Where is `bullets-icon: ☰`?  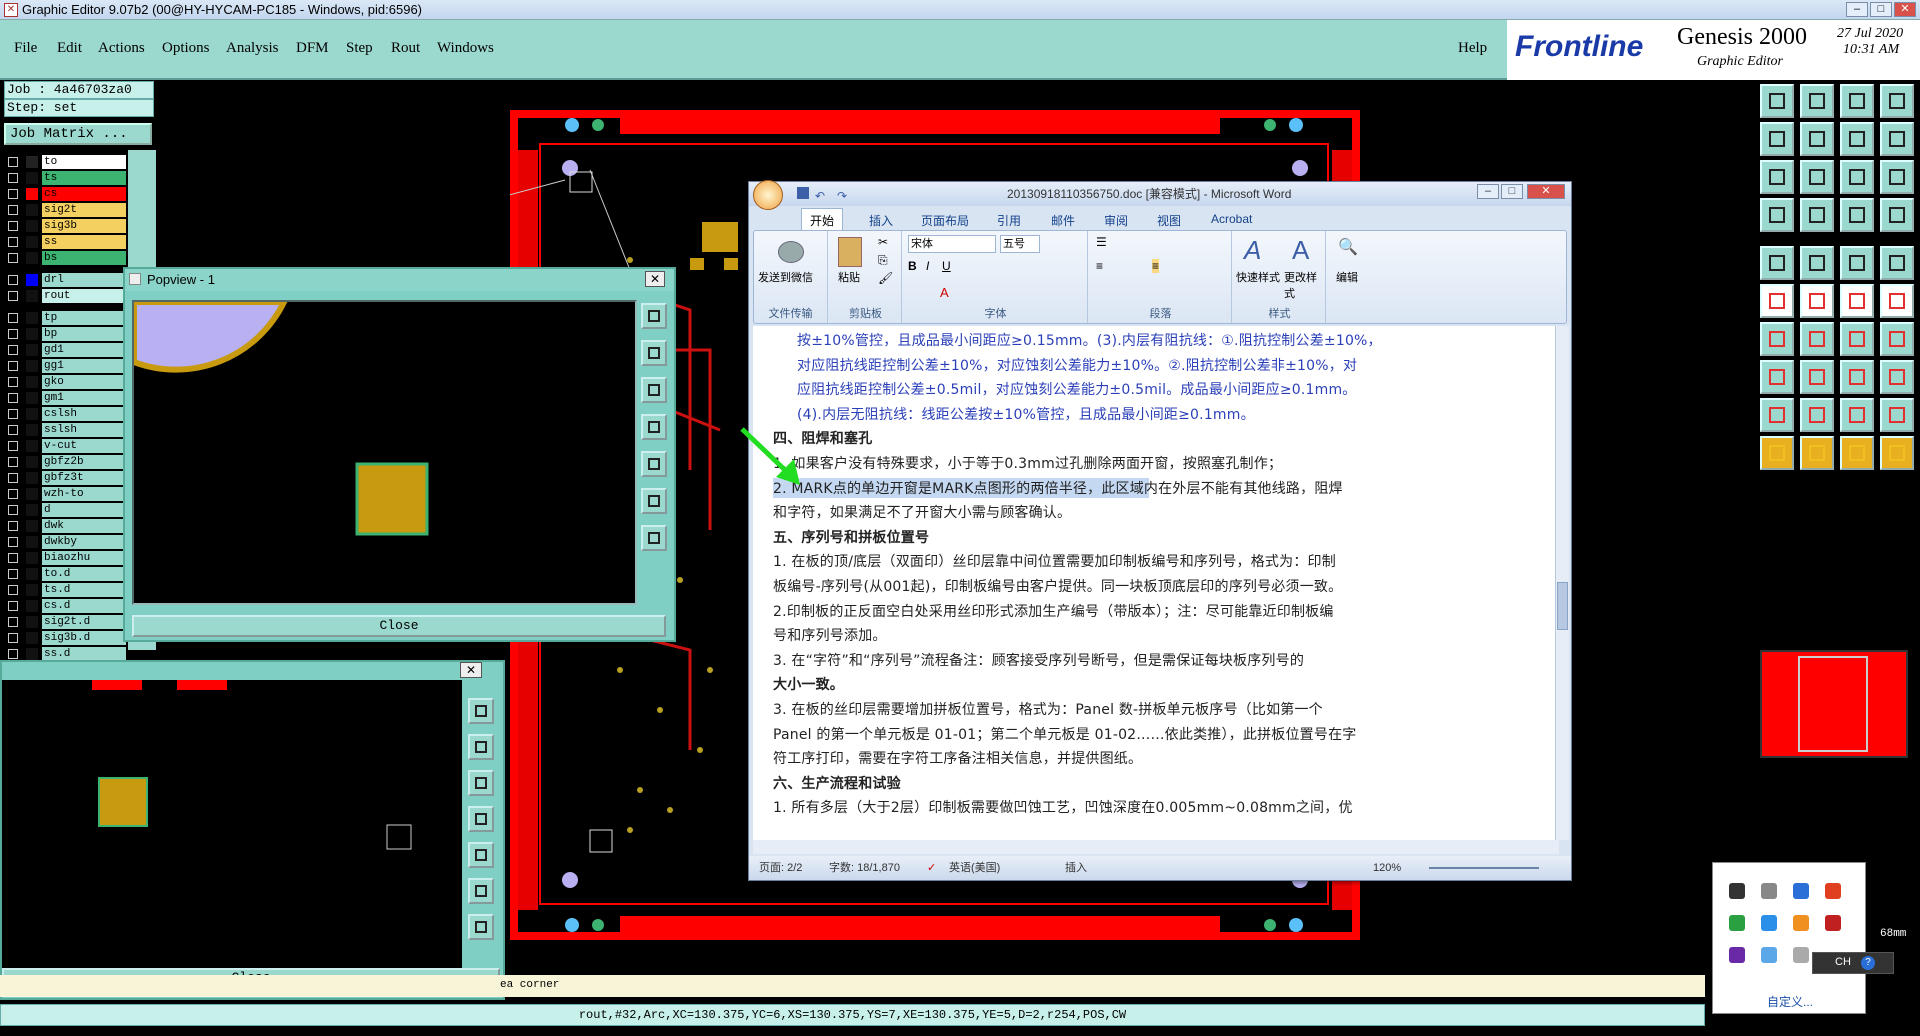 bullets-icon: ☰ is located at coordinates (1101, 242).